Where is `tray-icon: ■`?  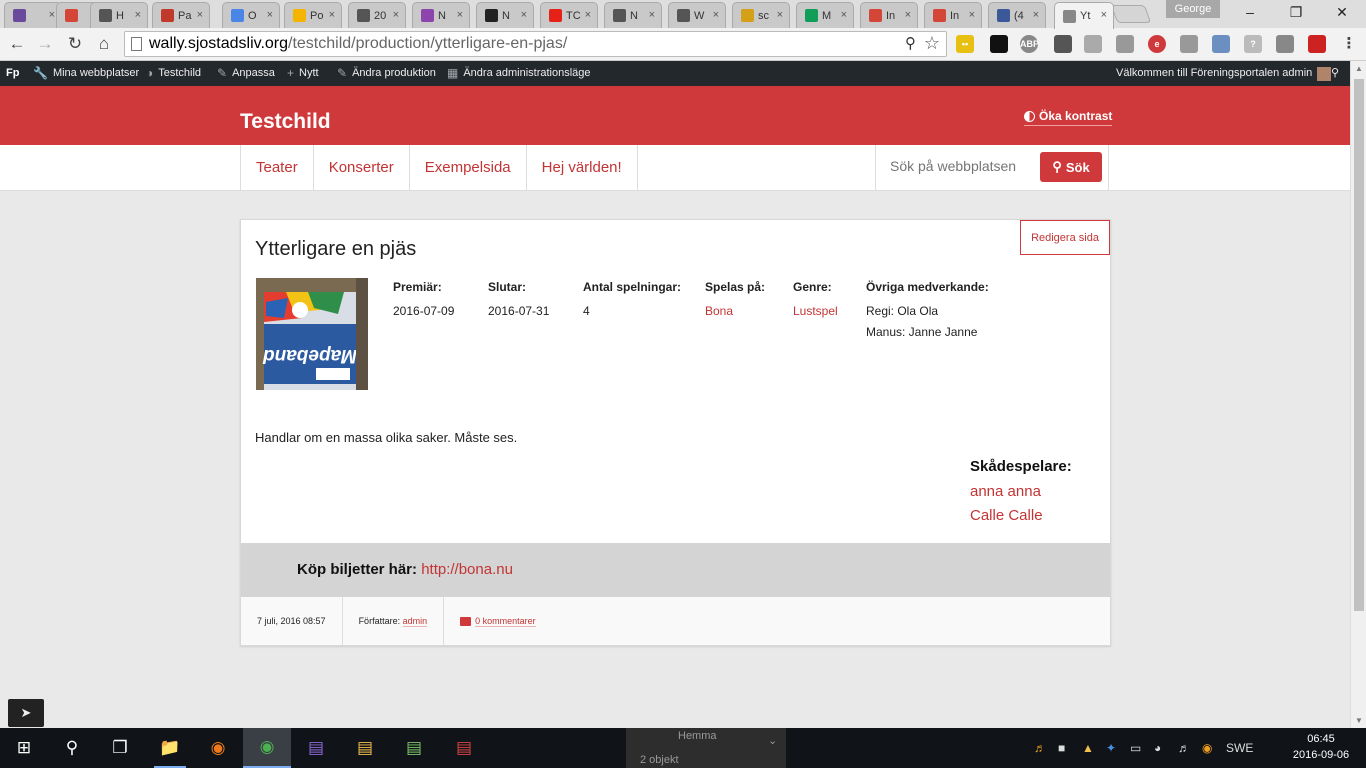 tray-icon: ■ is located at coordinates (1061, 748).